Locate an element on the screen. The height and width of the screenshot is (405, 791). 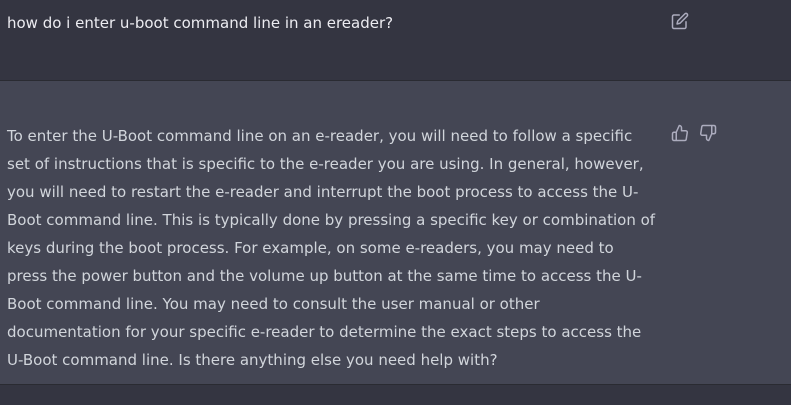
edit-icon is located at coordinates (680, 21).